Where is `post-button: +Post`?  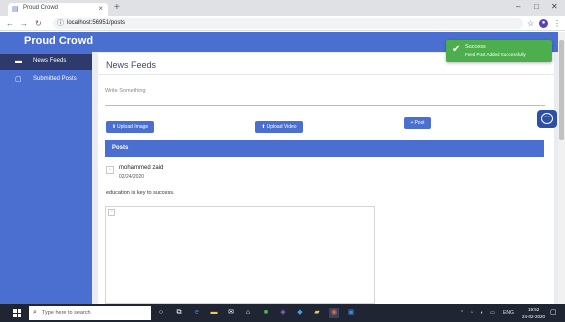
post-button: +Post is located at coordinates (417, 123).